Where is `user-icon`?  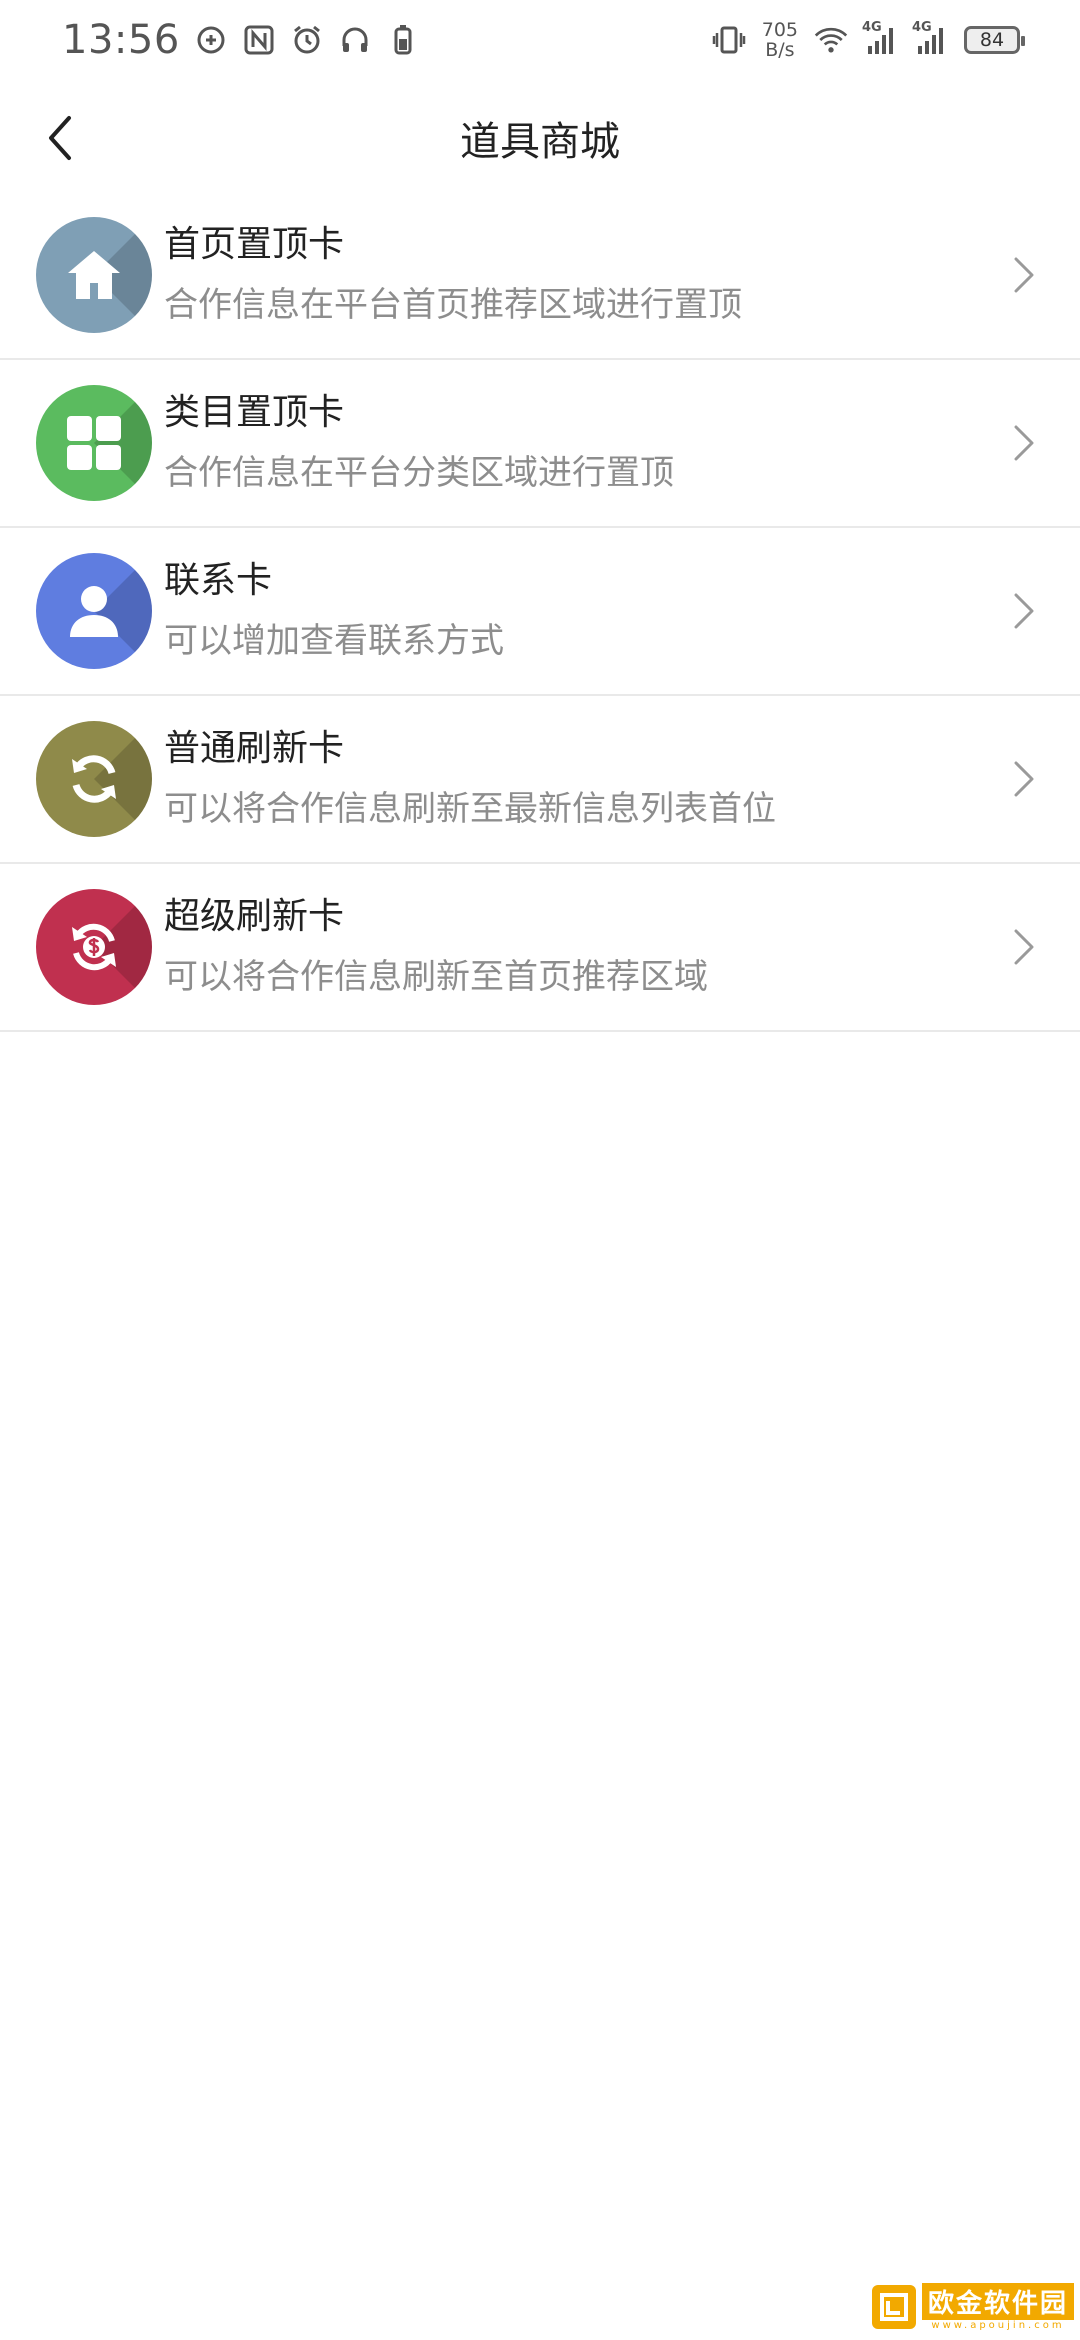 user-icon is located at coordinates (94, 611).